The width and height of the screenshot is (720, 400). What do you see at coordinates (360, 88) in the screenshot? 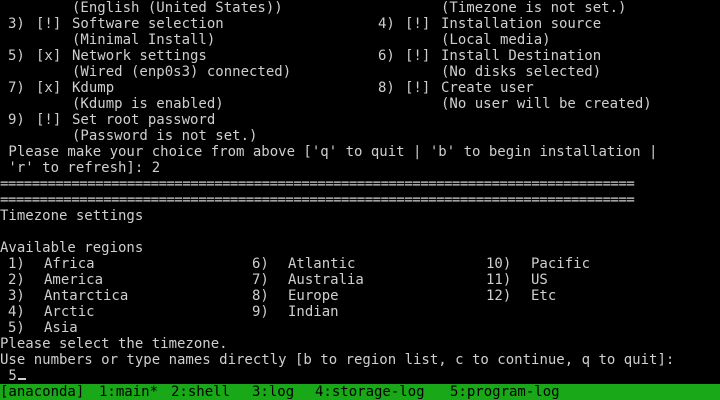
I see `hub-row-7-8: 7) [x] Kdump 8) [!] Create user` at bounding box center [360, 88].